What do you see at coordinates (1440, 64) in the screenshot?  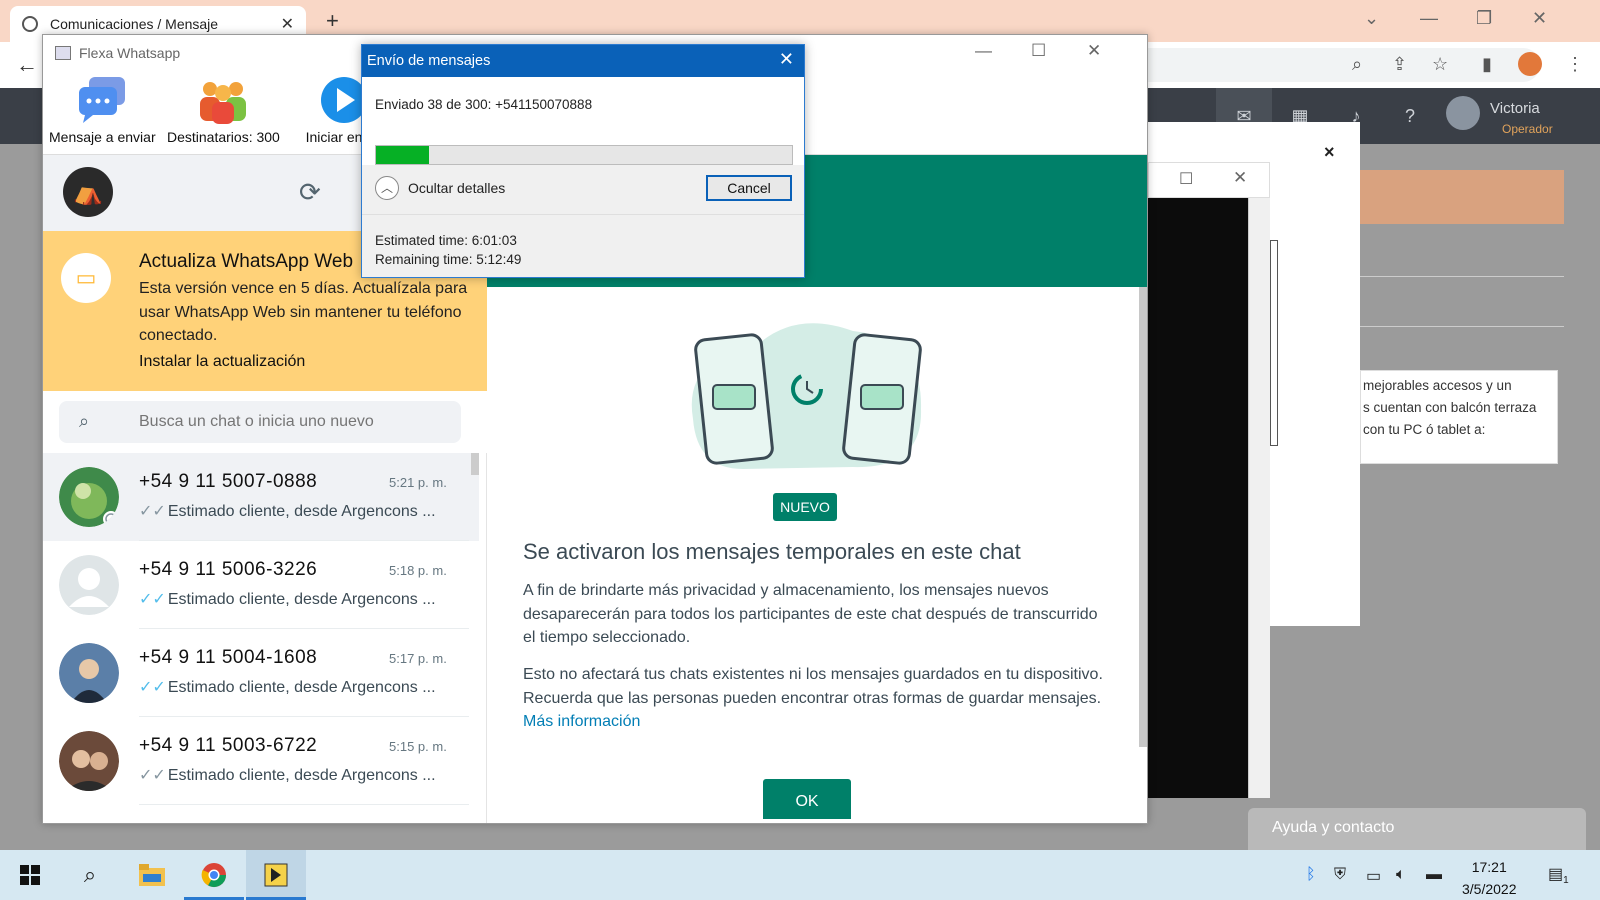 I see `star-icon: ☆` at bounding box center [1440, 64].